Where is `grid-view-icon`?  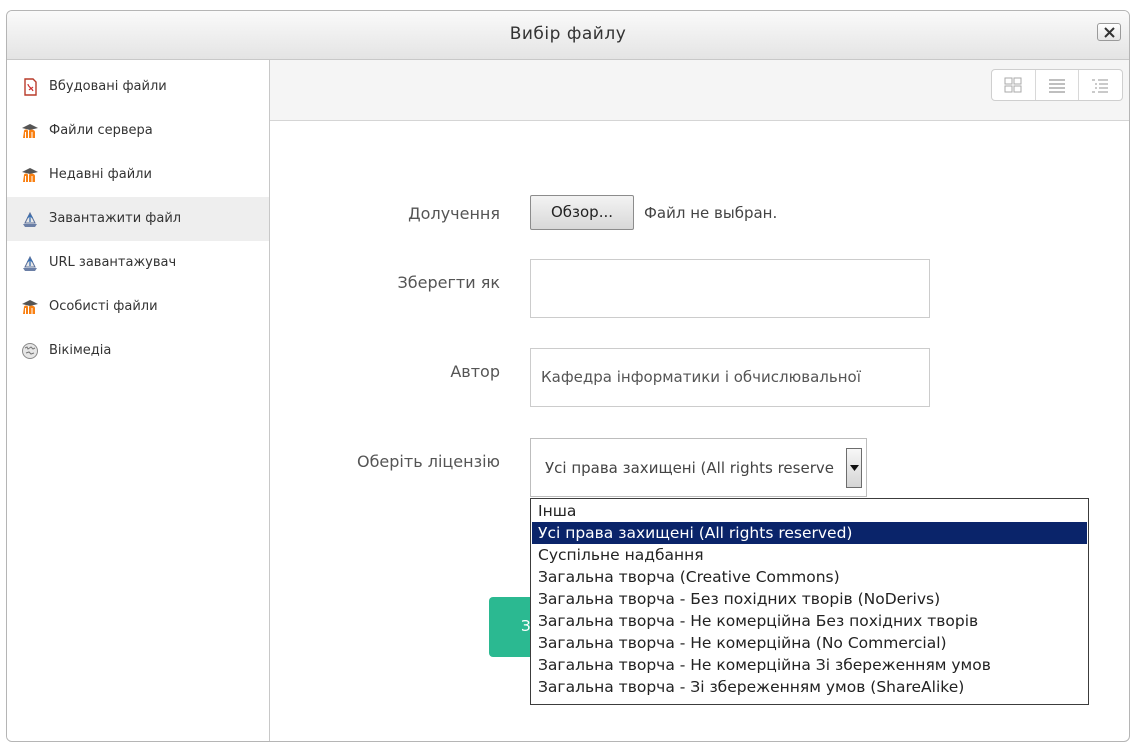
grid-view-icon is located at coordinates (1013, 85).